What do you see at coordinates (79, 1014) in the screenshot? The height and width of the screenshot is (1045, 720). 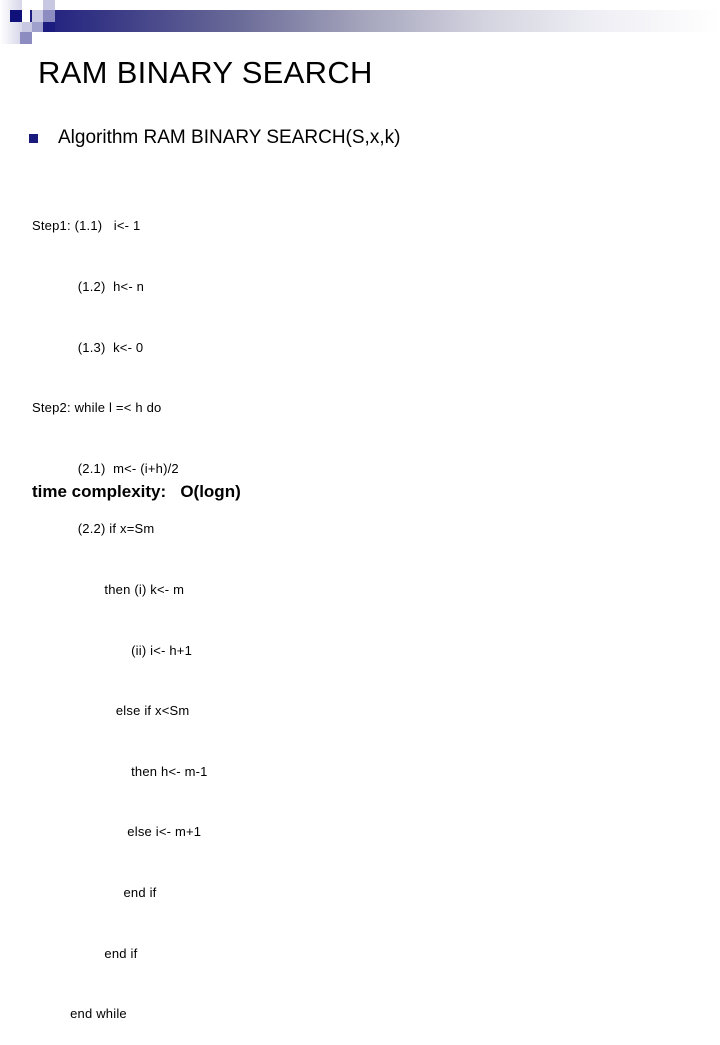 I see `code-line: end while` at bounding box center [79, 1014].